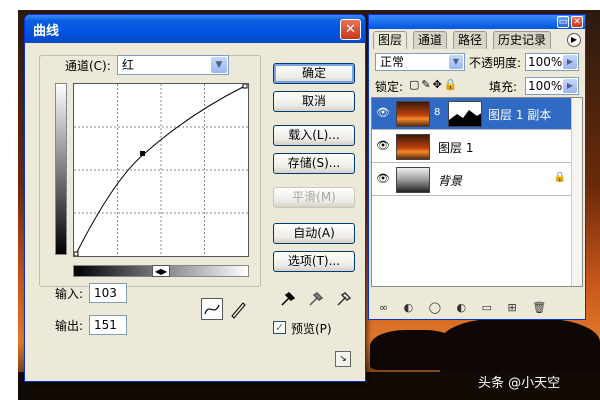 The image size is (600, 400). What do you see at coordinates (238, 309) in the screenshot?
I see `pencil-icon` at bounding box center [238, 309].